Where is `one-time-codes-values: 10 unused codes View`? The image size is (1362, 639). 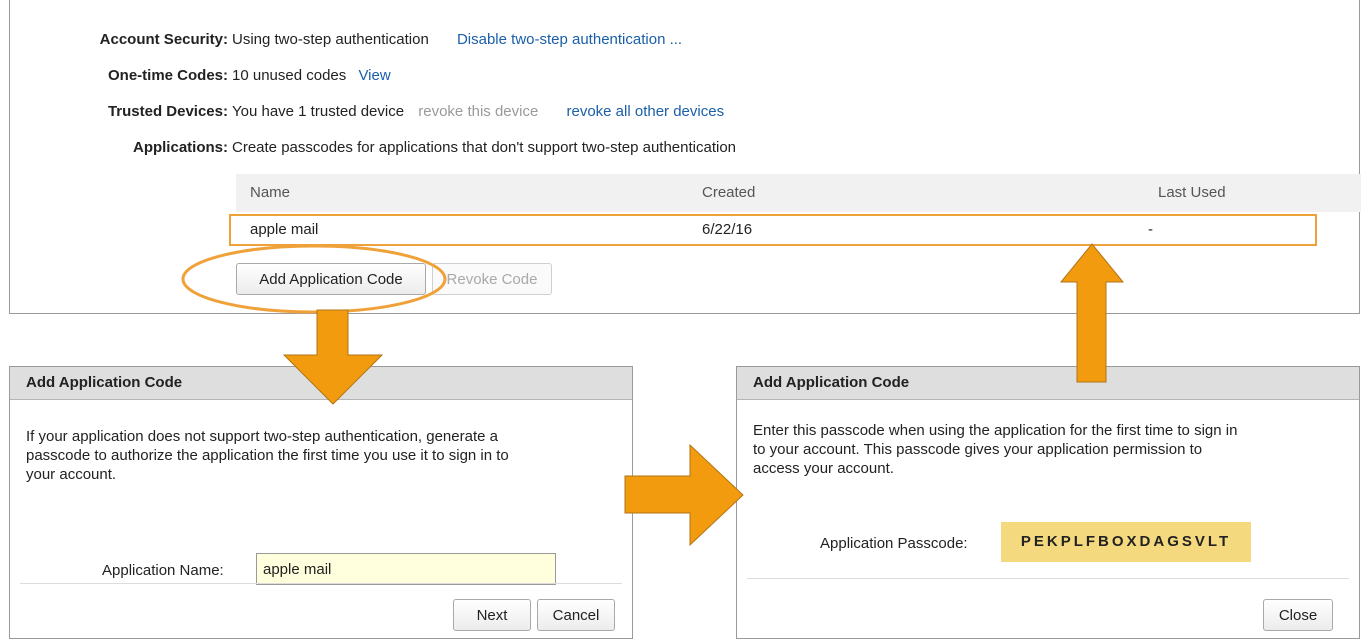
one-time-codes-values: 10 unused codes View is located at coordinates (311, 76).